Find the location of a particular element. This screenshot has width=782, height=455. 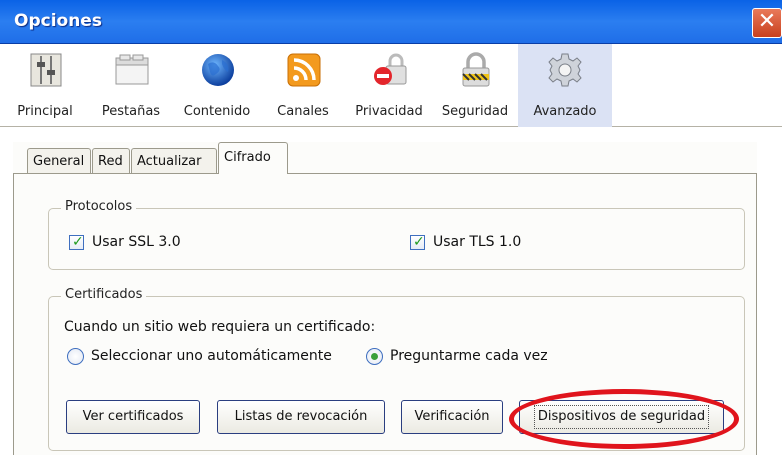

button-label: Listas de revocación is located at coordinates (301, 416).